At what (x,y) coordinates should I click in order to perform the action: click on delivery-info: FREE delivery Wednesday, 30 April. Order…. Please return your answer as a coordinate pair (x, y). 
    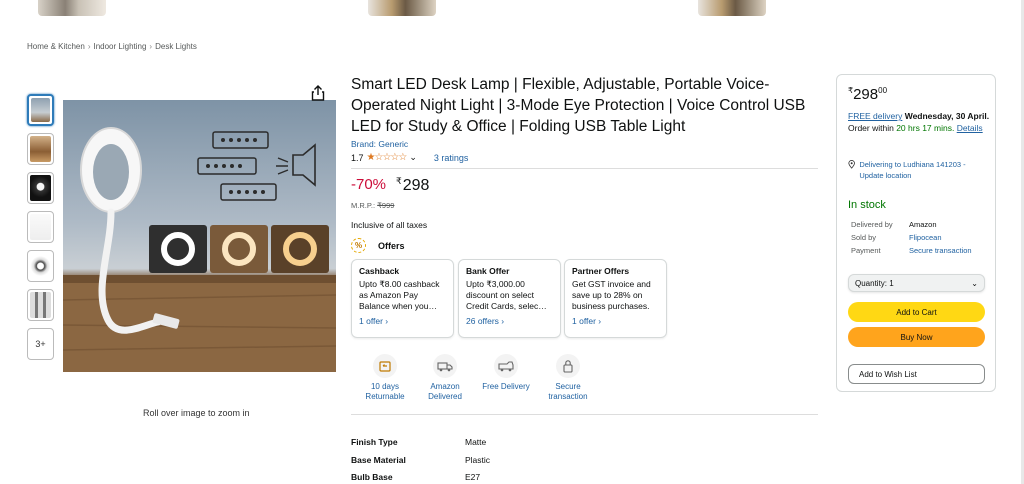
    Looking at the image, I should click on (919, 122).